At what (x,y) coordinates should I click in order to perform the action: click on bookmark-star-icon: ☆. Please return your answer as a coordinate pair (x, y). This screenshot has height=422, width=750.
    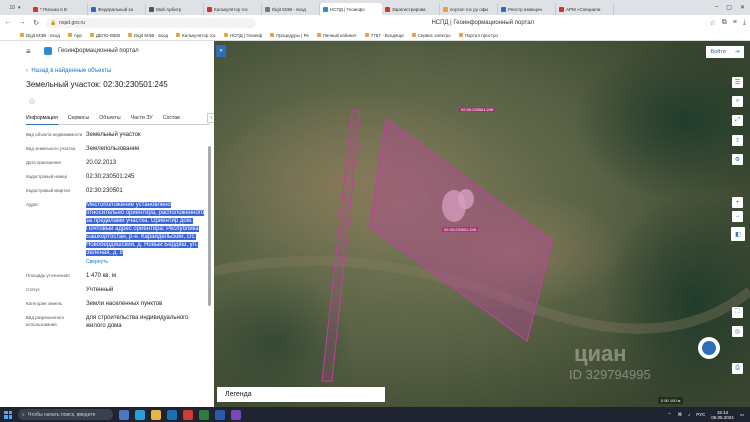
    Looking at the image, I should click on (713, 23).